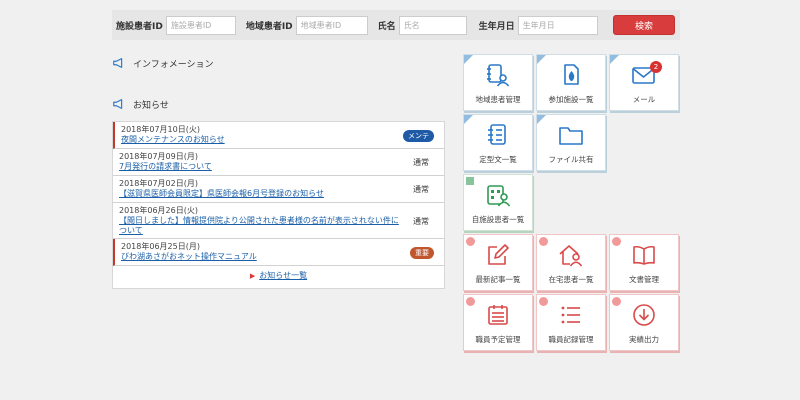 The height and width of the screenshot is (400, 800). I want to click on notice-item: 2018年07月10日(火) 夜間メンテナンスのお知らせ メンテ, so click(278, 135).